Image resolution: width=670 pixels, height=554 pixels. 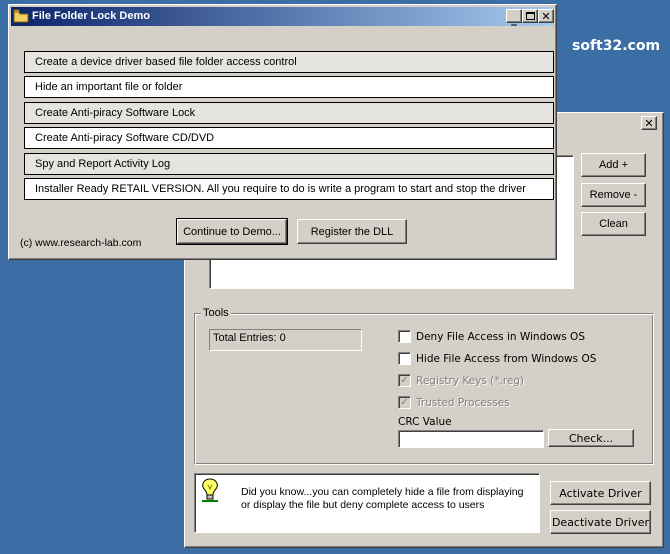 I want to click on hide-access-label: Hide File Access from Windows OS, so click(x=506, y=358).